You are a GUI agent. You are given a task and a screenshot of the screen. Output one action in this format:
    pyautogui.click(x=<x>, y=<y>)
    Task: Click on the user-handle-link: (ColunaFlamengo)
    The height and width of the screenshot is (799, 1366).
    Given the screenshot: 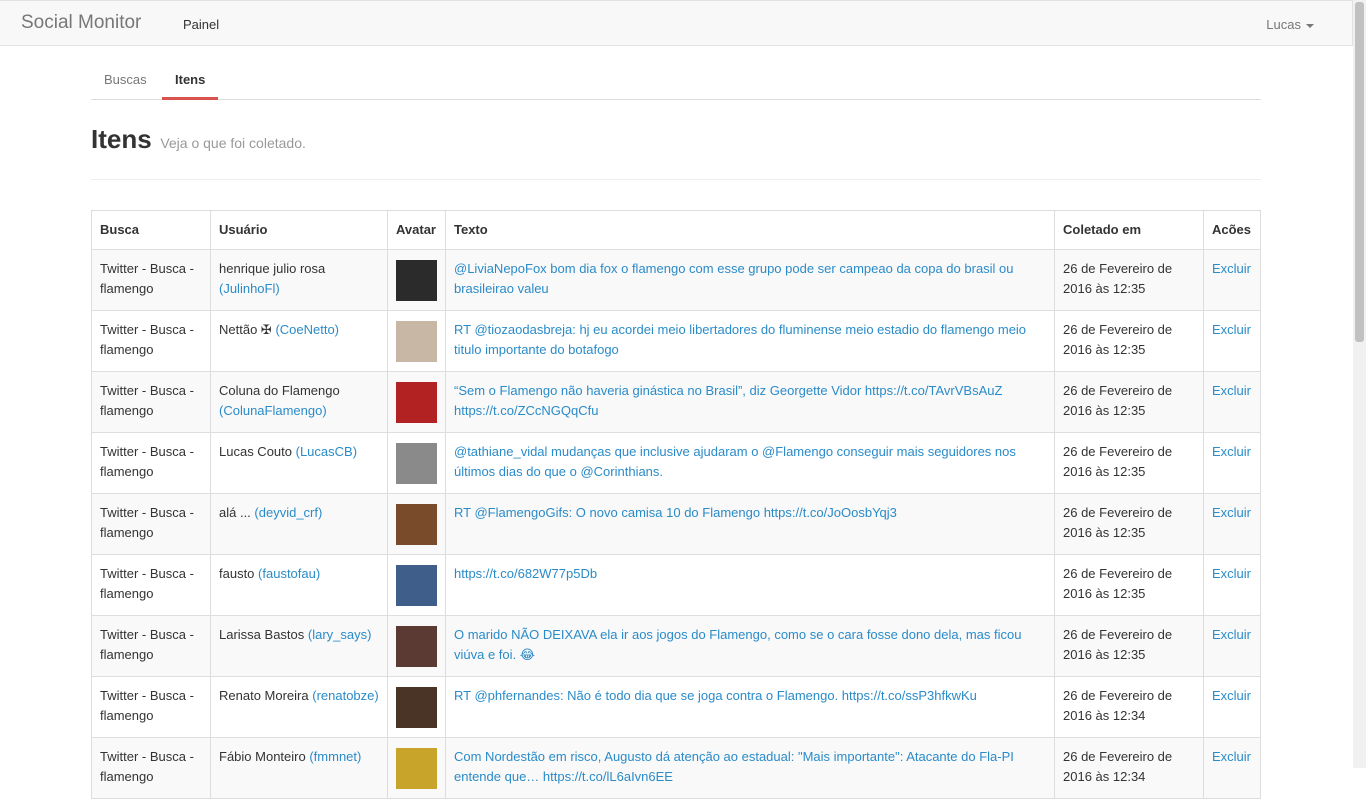 What is the action you would take?
    pyautogui.click(x=273, y=410)
    